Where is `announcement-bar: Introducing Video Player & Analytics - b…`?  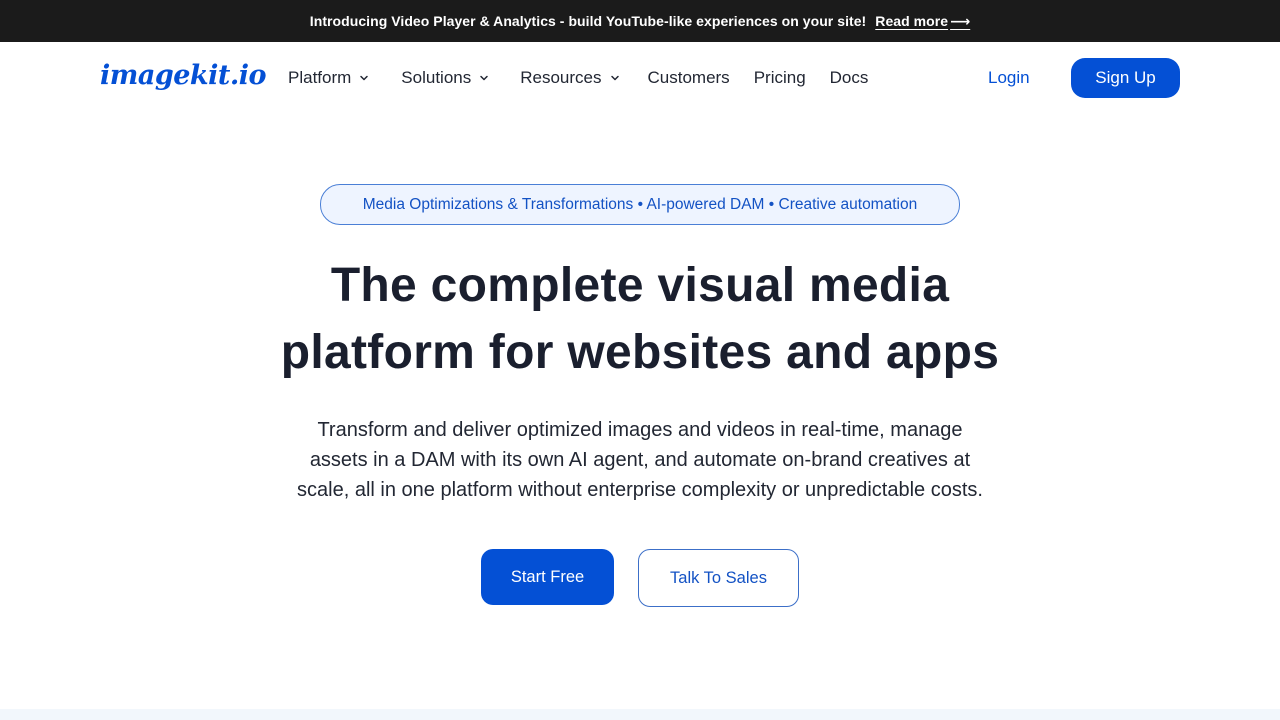 announcement-bar: Introducing Video Player & Analytics - b… is located at coordinates (640, 21).